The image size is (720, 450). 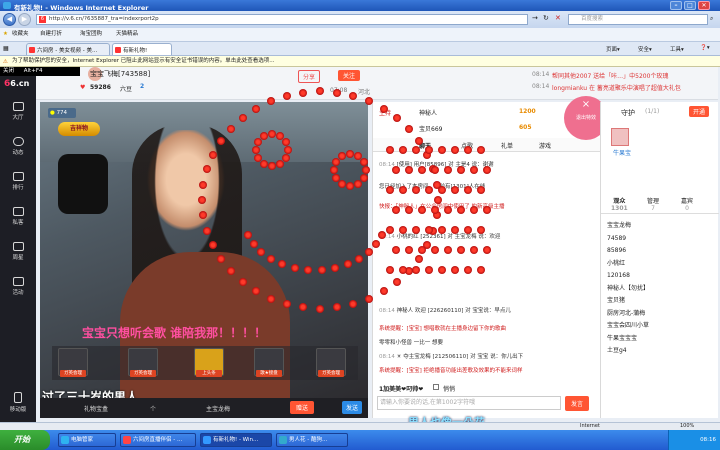 I want to click on sidebar-item-rank: 排行, so click(x=18, y=181).